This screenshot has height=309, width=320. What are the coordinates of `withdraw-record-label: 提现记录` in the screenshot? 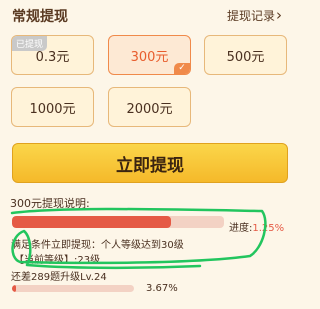 It's located at (251, 16).